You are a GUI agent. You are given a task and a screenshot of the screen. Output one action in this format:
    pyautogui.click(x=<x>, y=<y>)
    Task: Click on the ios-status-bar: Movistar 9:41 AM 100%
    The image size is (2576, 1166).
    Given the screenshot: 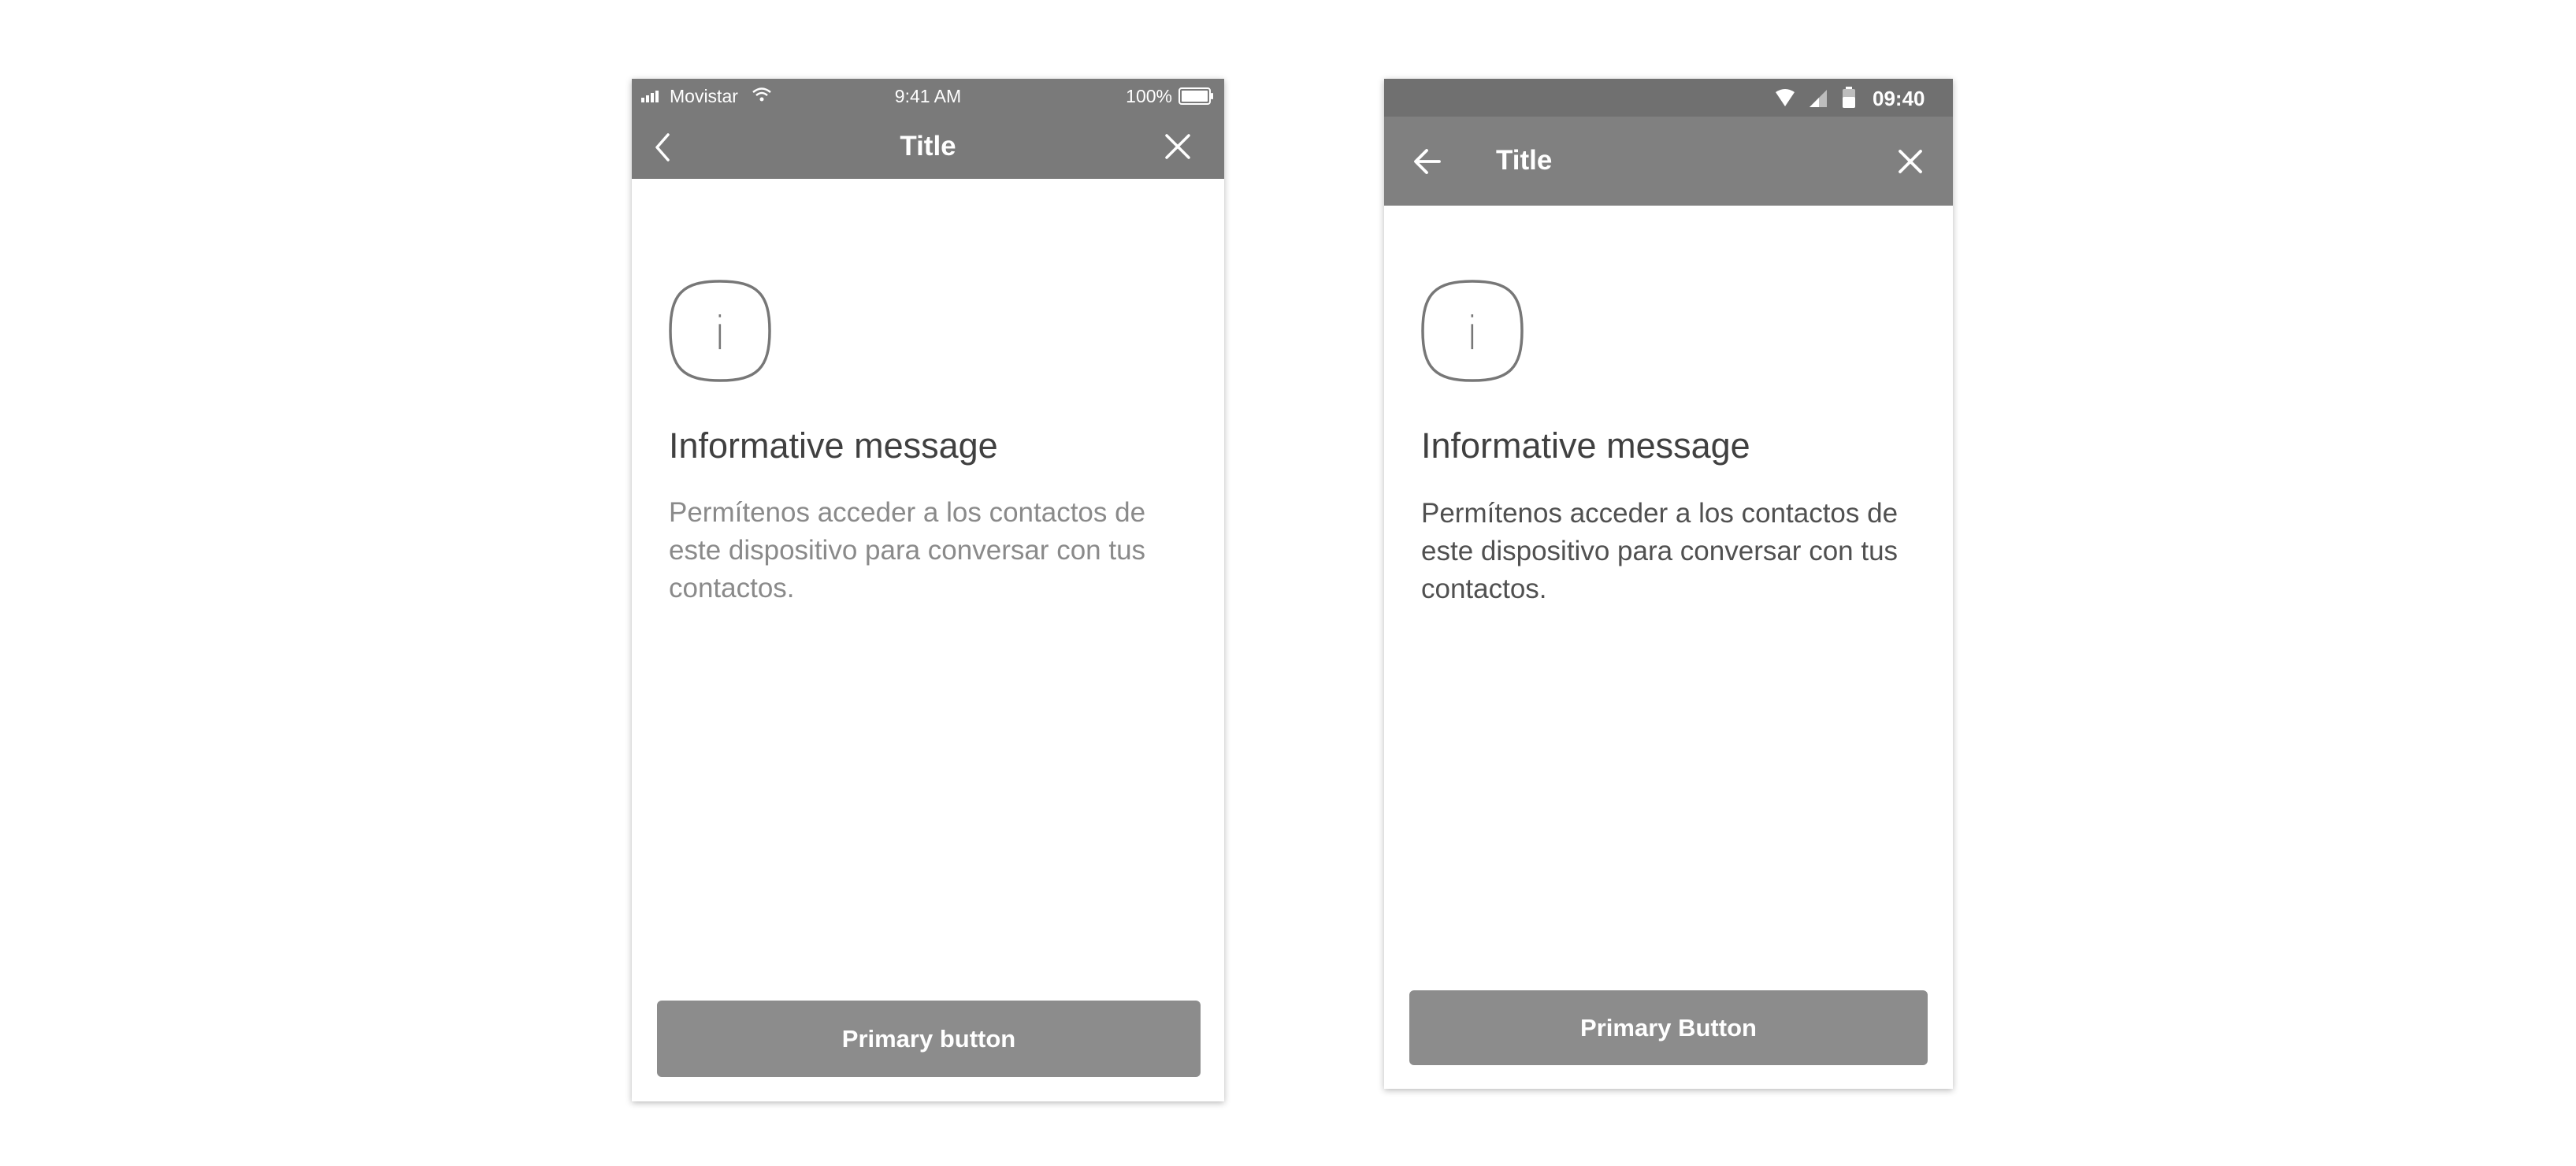 What is the action you would take?
    pyautogui.click(x=928, y=96)
    